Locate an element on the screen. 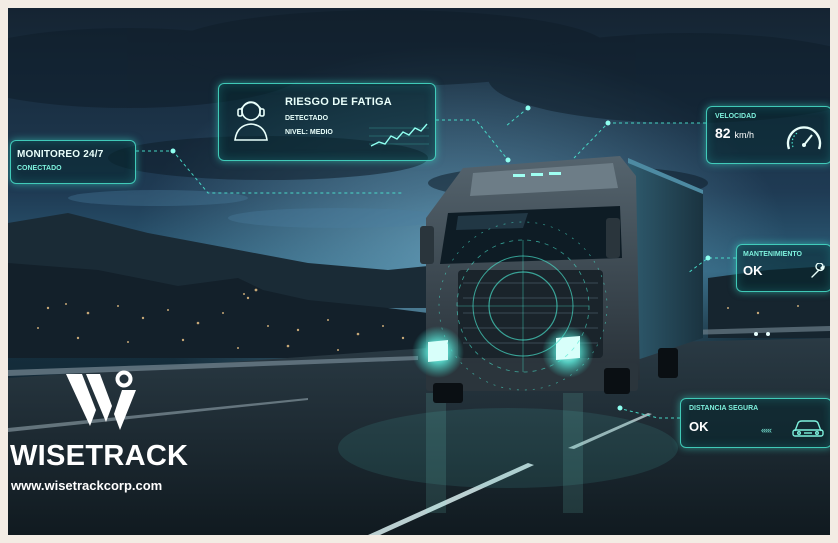 This screenshot has height=543, width=838. fatigue-risk-panel: RIESGO DE FATIGA DETECTADO NIVEL: MEDIO is located at coordinates (327, 122).